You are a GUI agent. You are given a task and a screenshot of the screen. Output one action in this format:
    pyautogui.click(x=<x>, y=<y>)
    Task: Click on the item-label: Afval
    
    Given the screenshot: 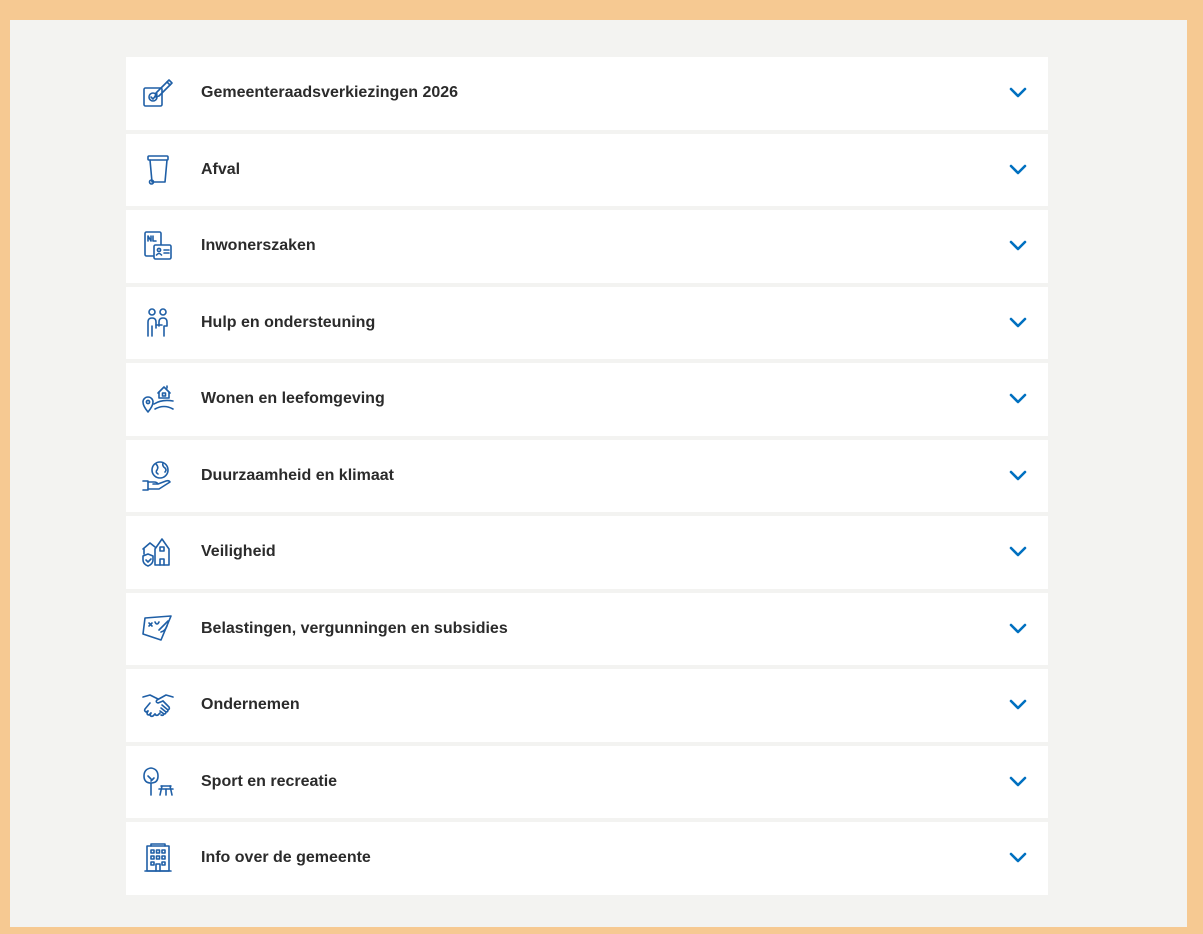 What is the action you would take?
    pyautogui.click(x=221, y=169)
    